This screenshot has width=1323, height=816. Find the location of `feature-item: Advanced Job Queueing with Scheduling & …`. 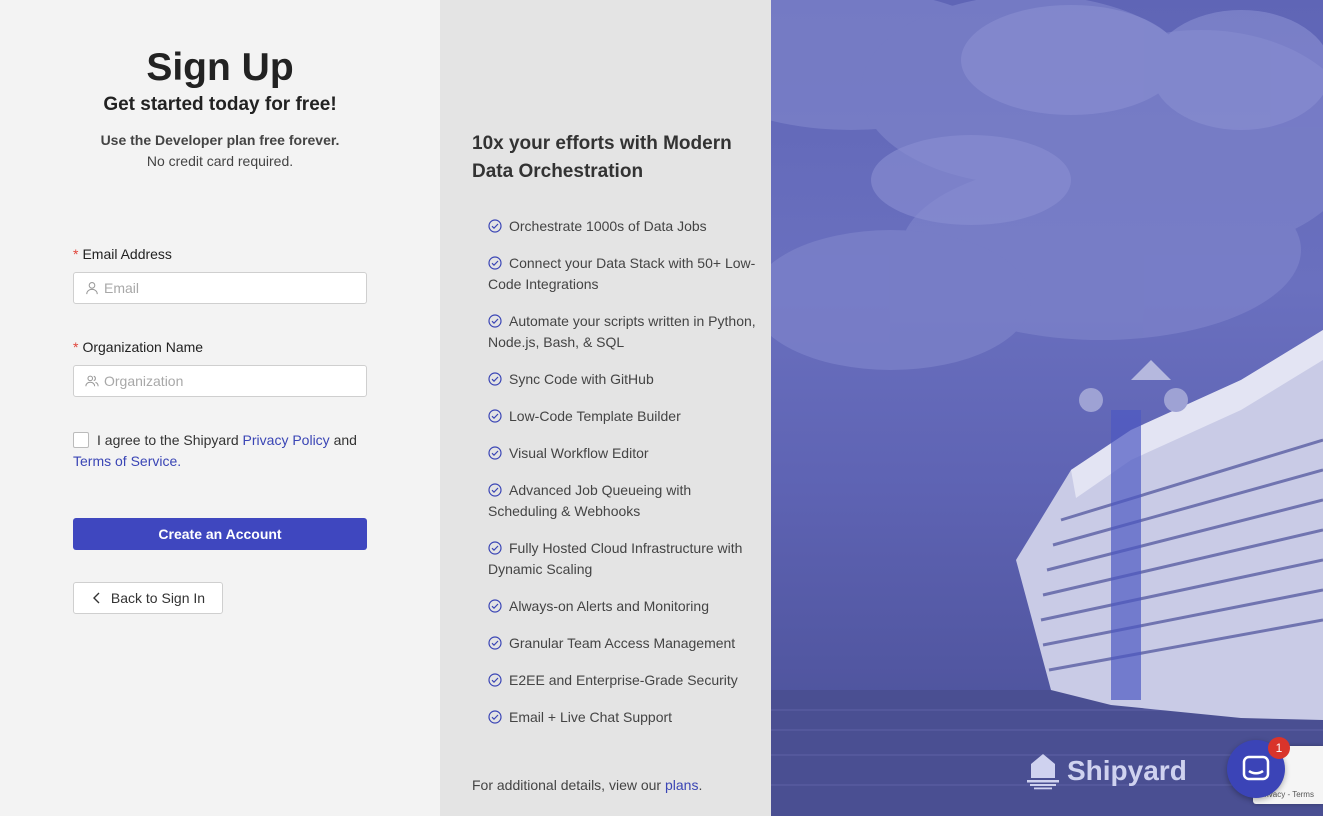

feature-item: Advanced Job Queueing with Scheduling & … is located at coordinates (590, 500).